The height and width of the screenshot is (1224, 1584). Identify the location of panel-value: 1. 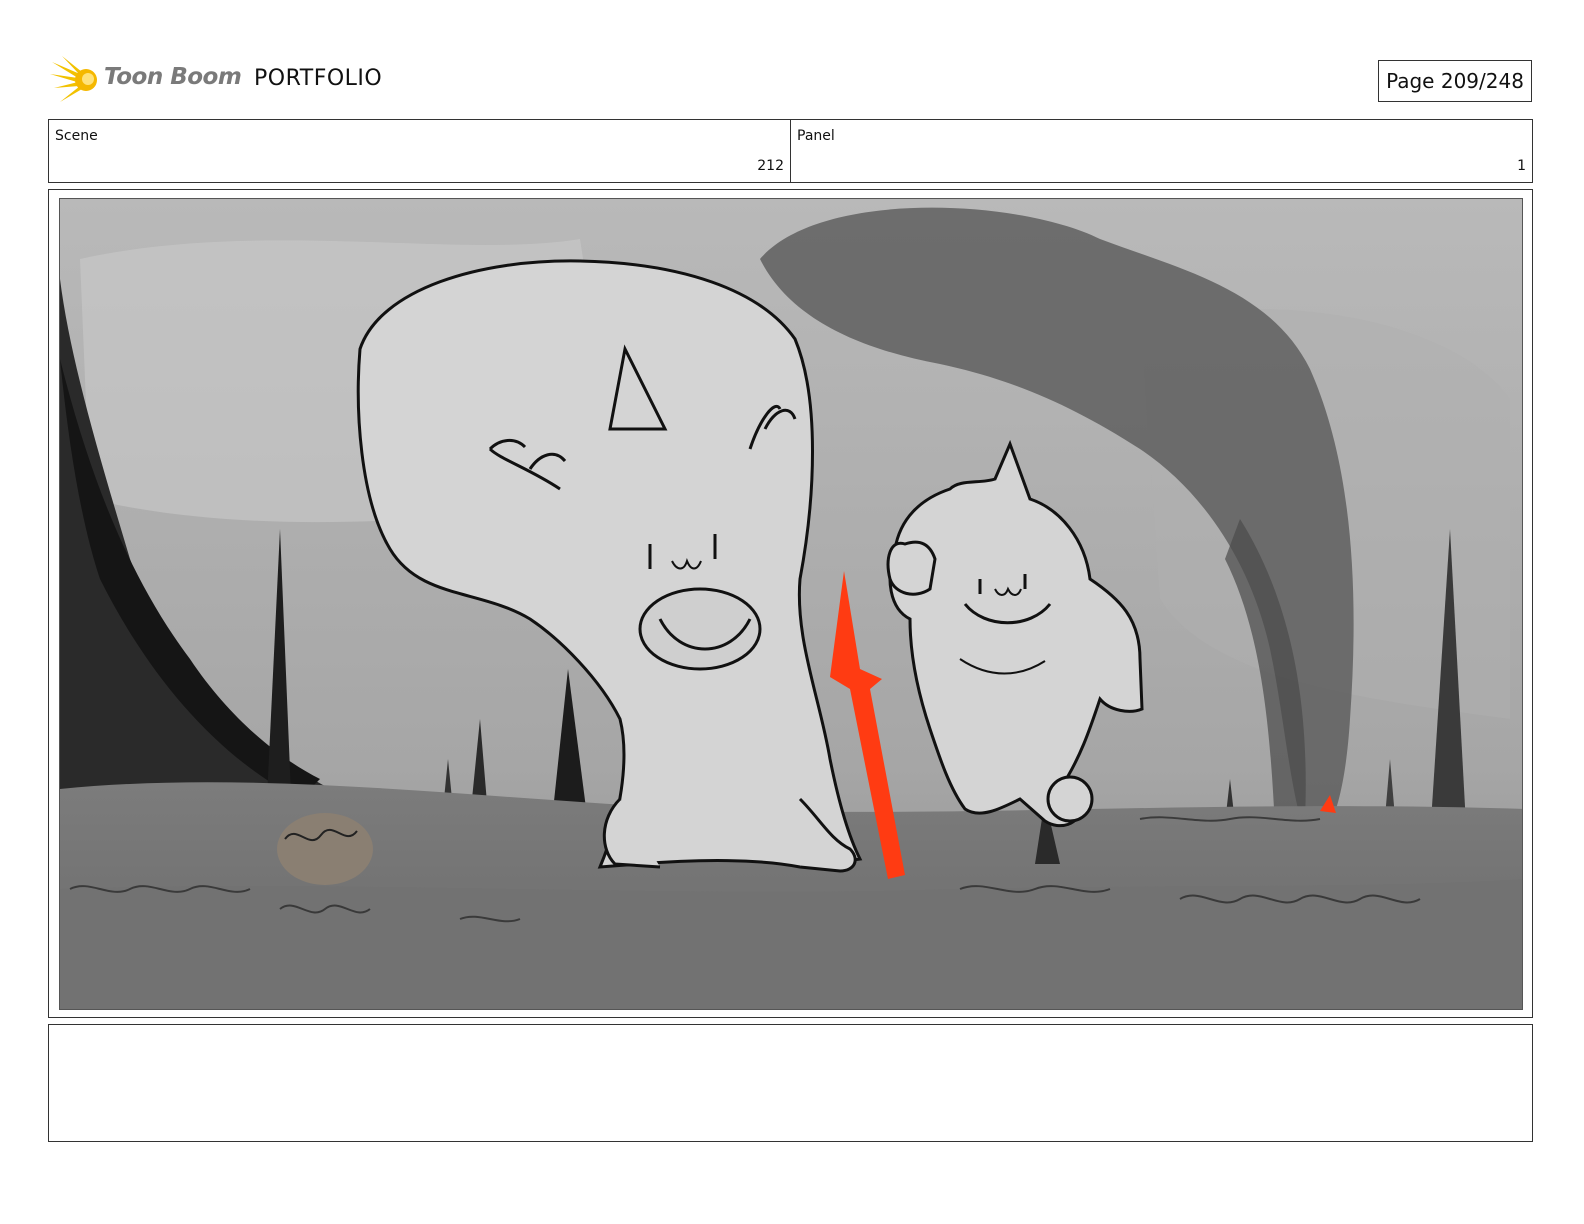
(1521, 166).